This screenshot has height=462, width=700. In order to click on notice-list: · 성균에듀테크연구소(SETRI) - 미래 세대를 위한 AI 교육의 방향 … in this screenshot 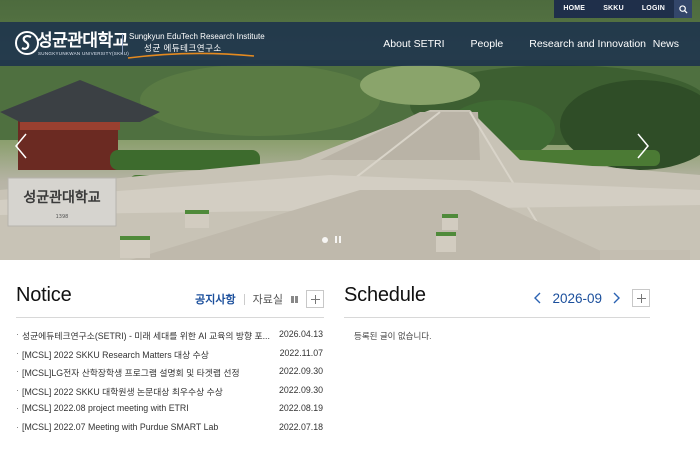, I will do `click(170, 383)`.